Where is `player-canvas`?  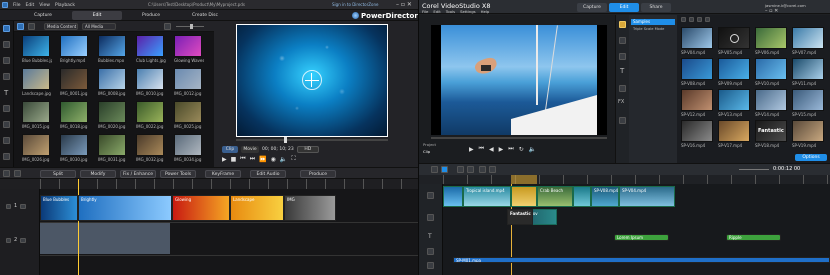 player-canvas is located at coordinates (519, 80).